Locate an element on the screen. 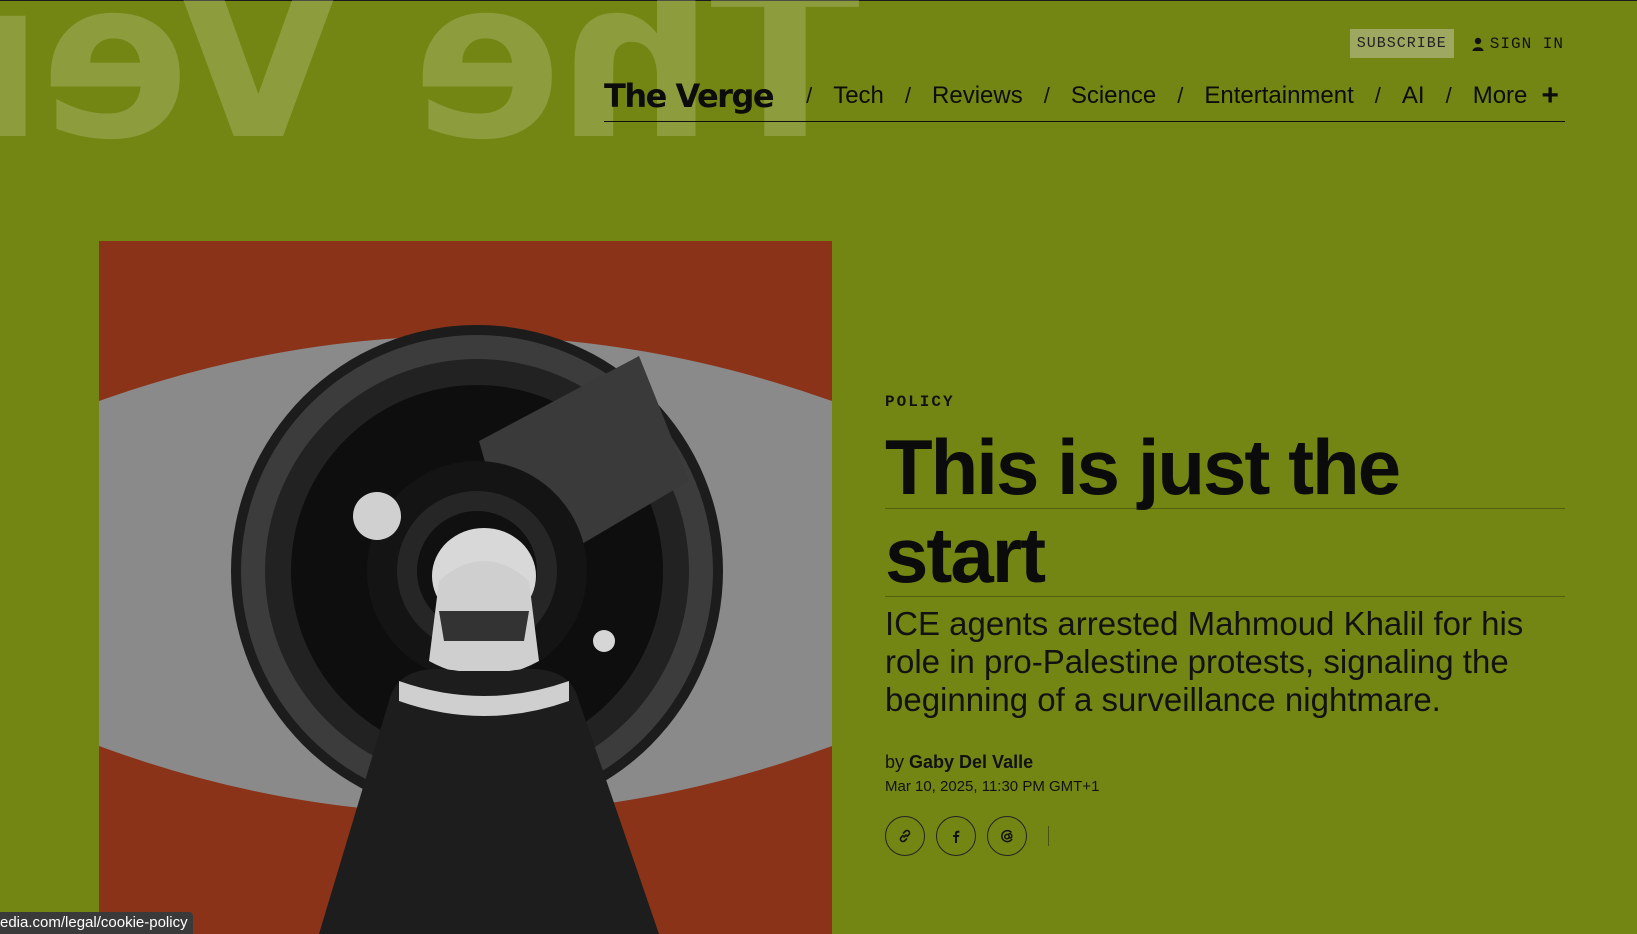 This screenshot has height=934, width=1637. nav-item-reviews: Reviews is located at coordinates (977, 96).